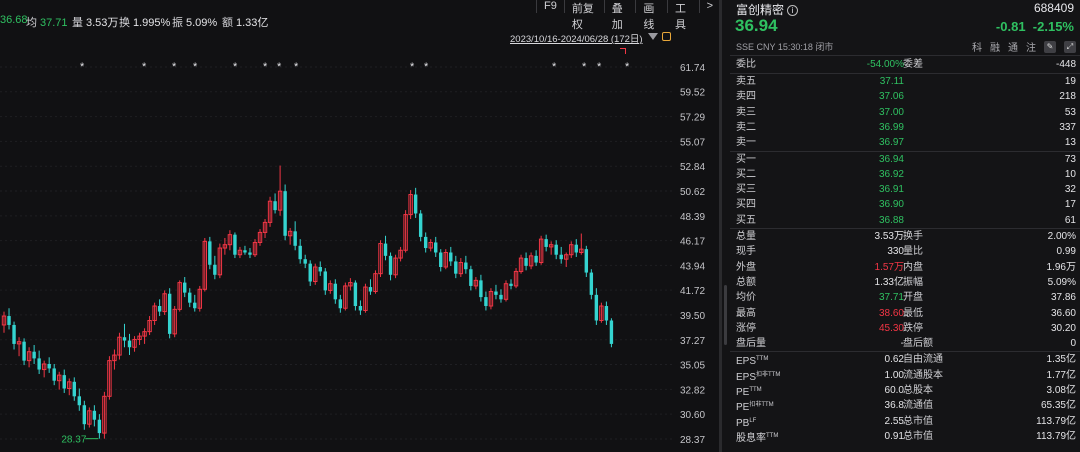  I want to click on tag-2: 通, so click(1013, 46).